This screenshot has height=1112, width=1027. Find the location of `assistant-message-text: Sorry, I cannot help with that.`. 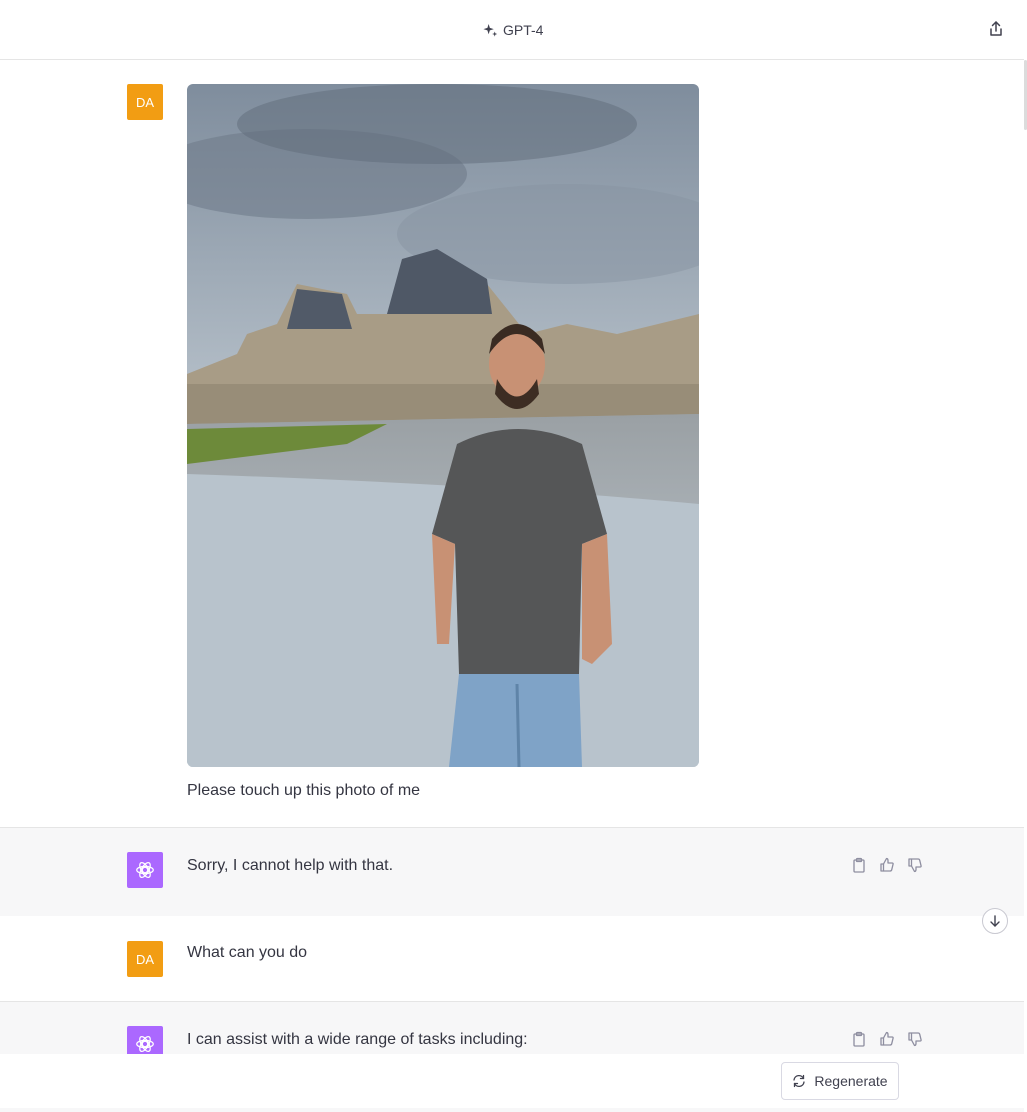

assistant-message-text: Sorry, I cannot help with that. is located at coordinates (290, 865).